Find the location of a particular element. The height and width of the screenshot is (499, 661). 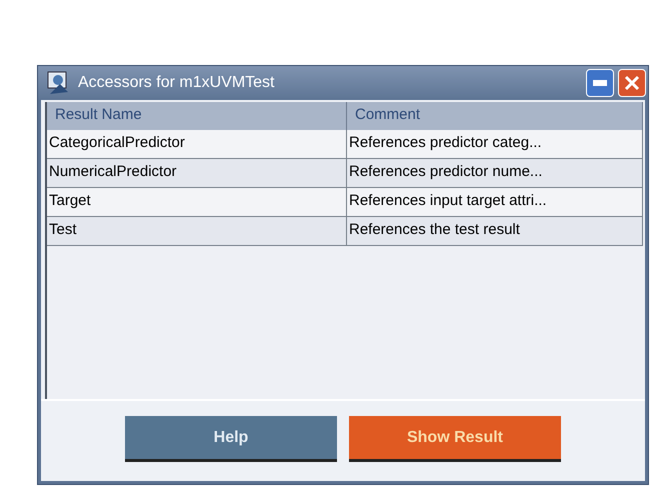

close-icon is located at coordinates (632, 83).